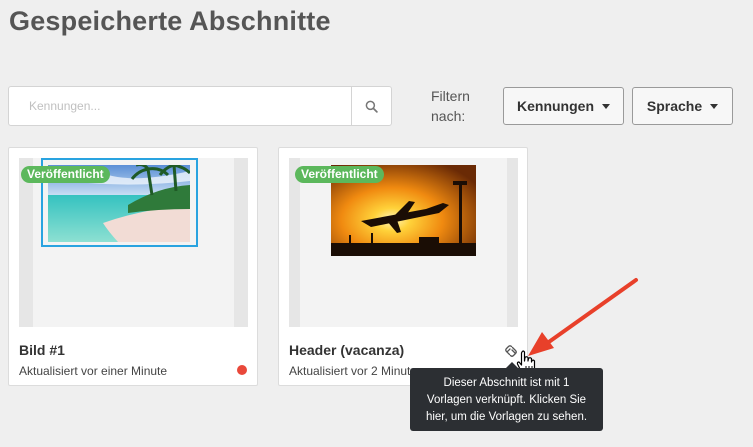 The height and width of the screenshot is (447, 753). I want to click on search-icon, so click(371, 106).